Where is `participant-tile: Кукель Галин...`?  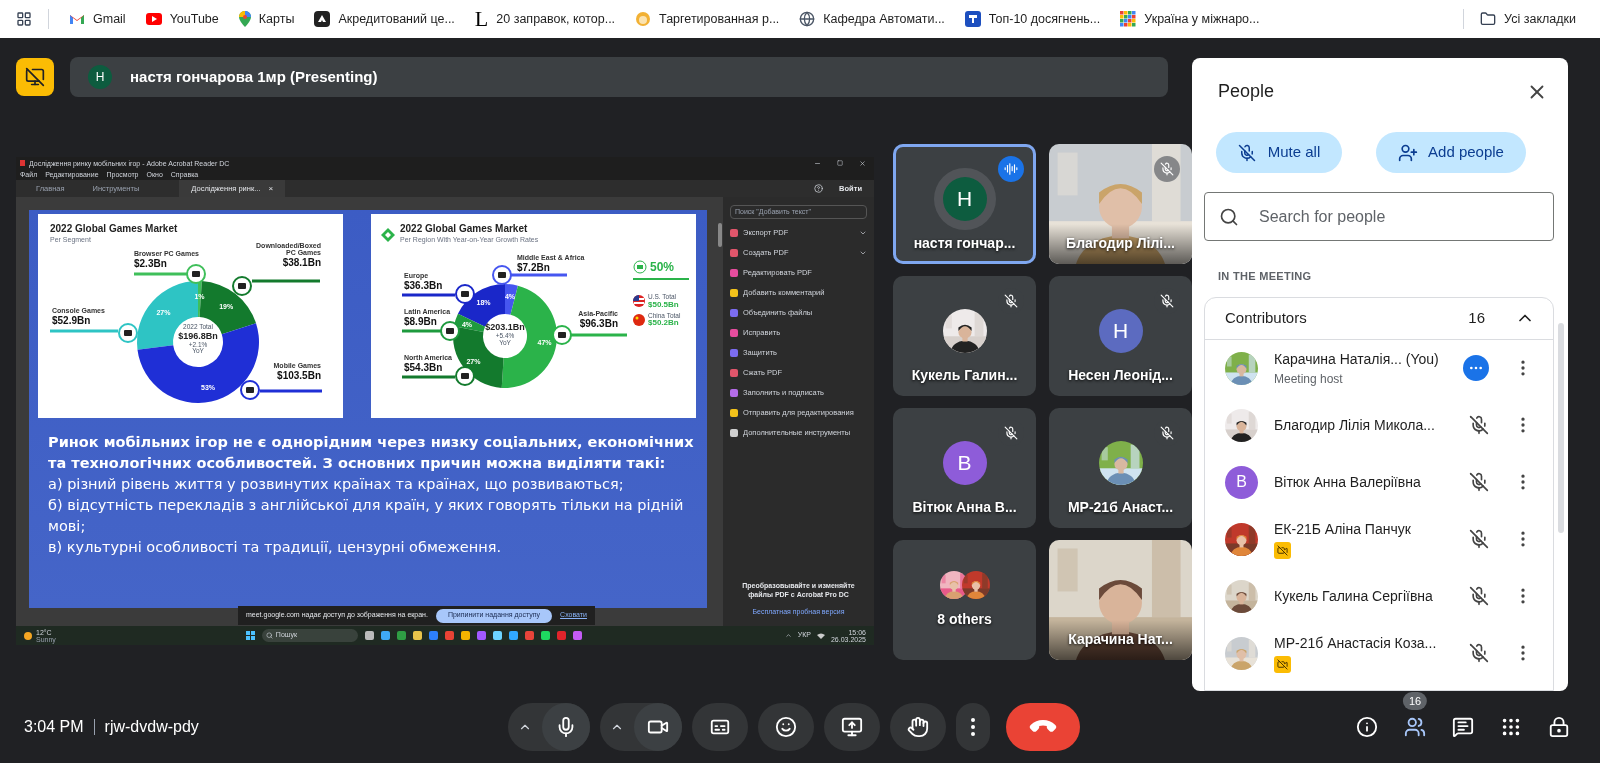
participant-tile: Кукель Галин... is located at coordinates (964, 336).